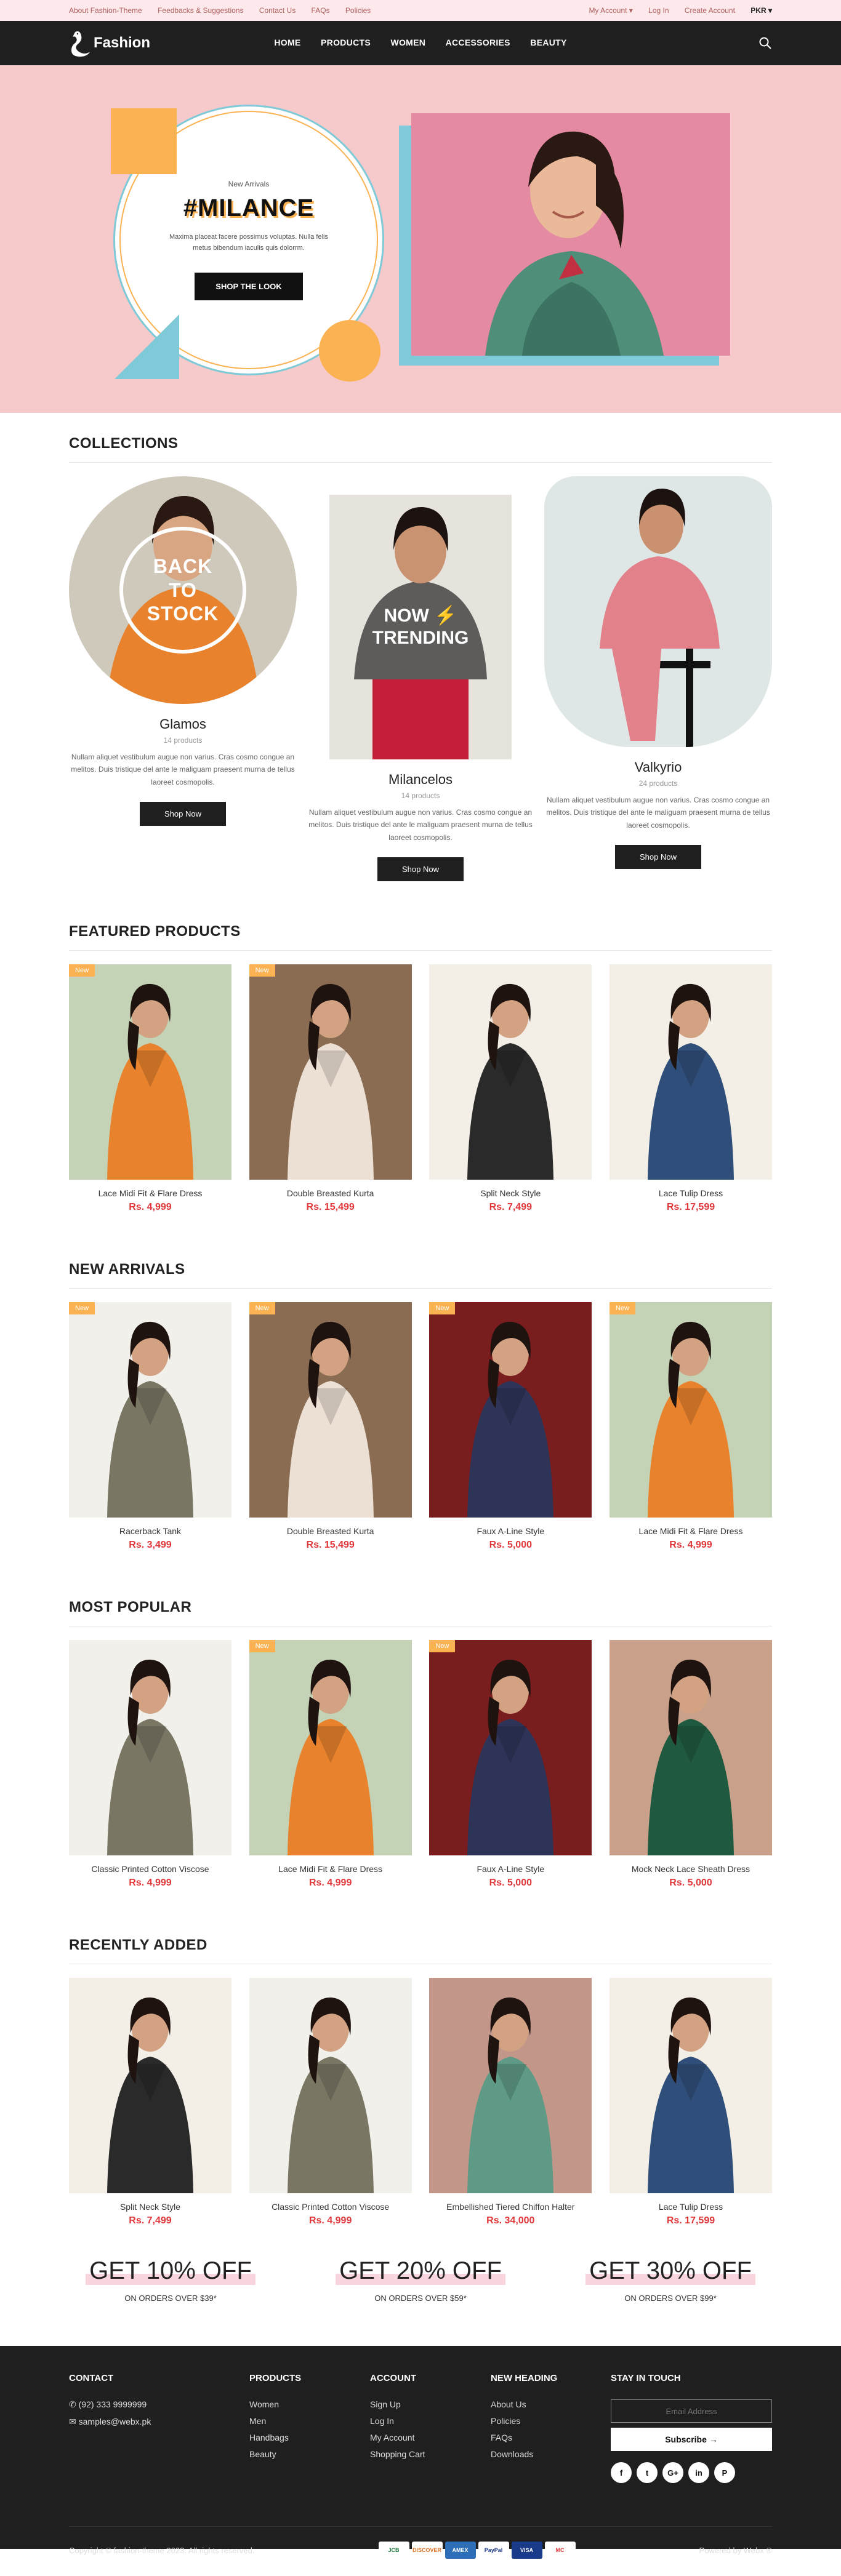  Describe the element at coordinates (420, 627) in the screenshot. I see `collection-image: NOW ⚡ TRENDING` at that location.